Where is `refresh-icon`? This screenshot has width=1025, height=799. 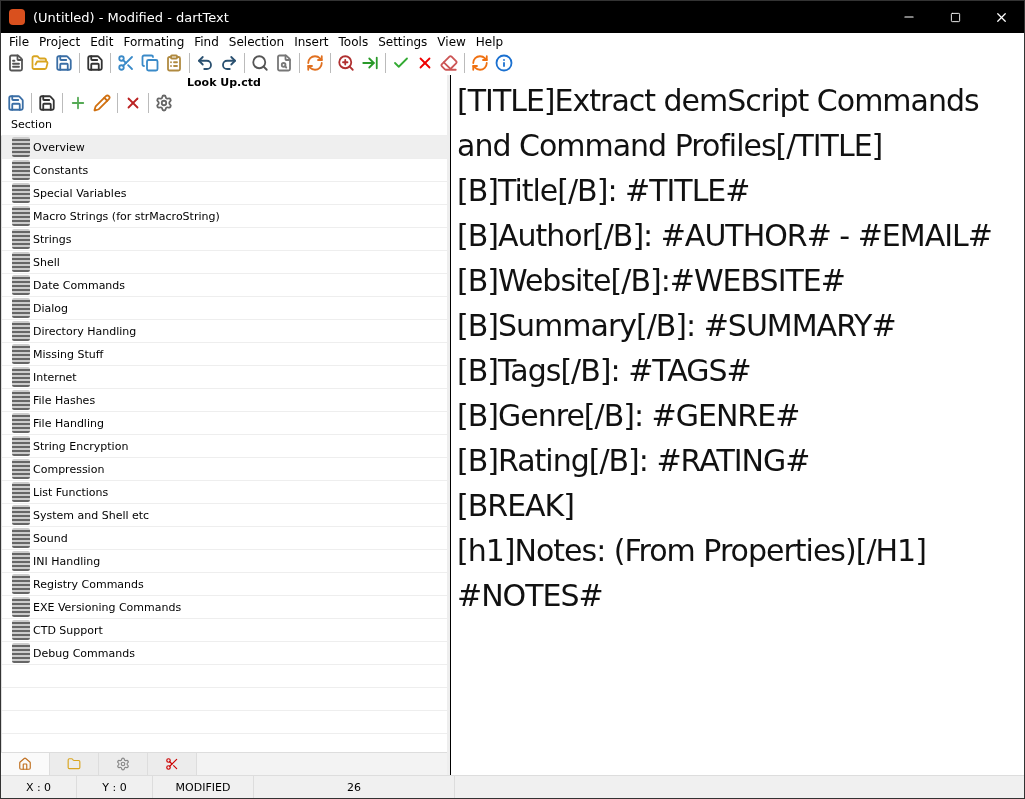
refresh-icon is located at coordinates (480, 63).